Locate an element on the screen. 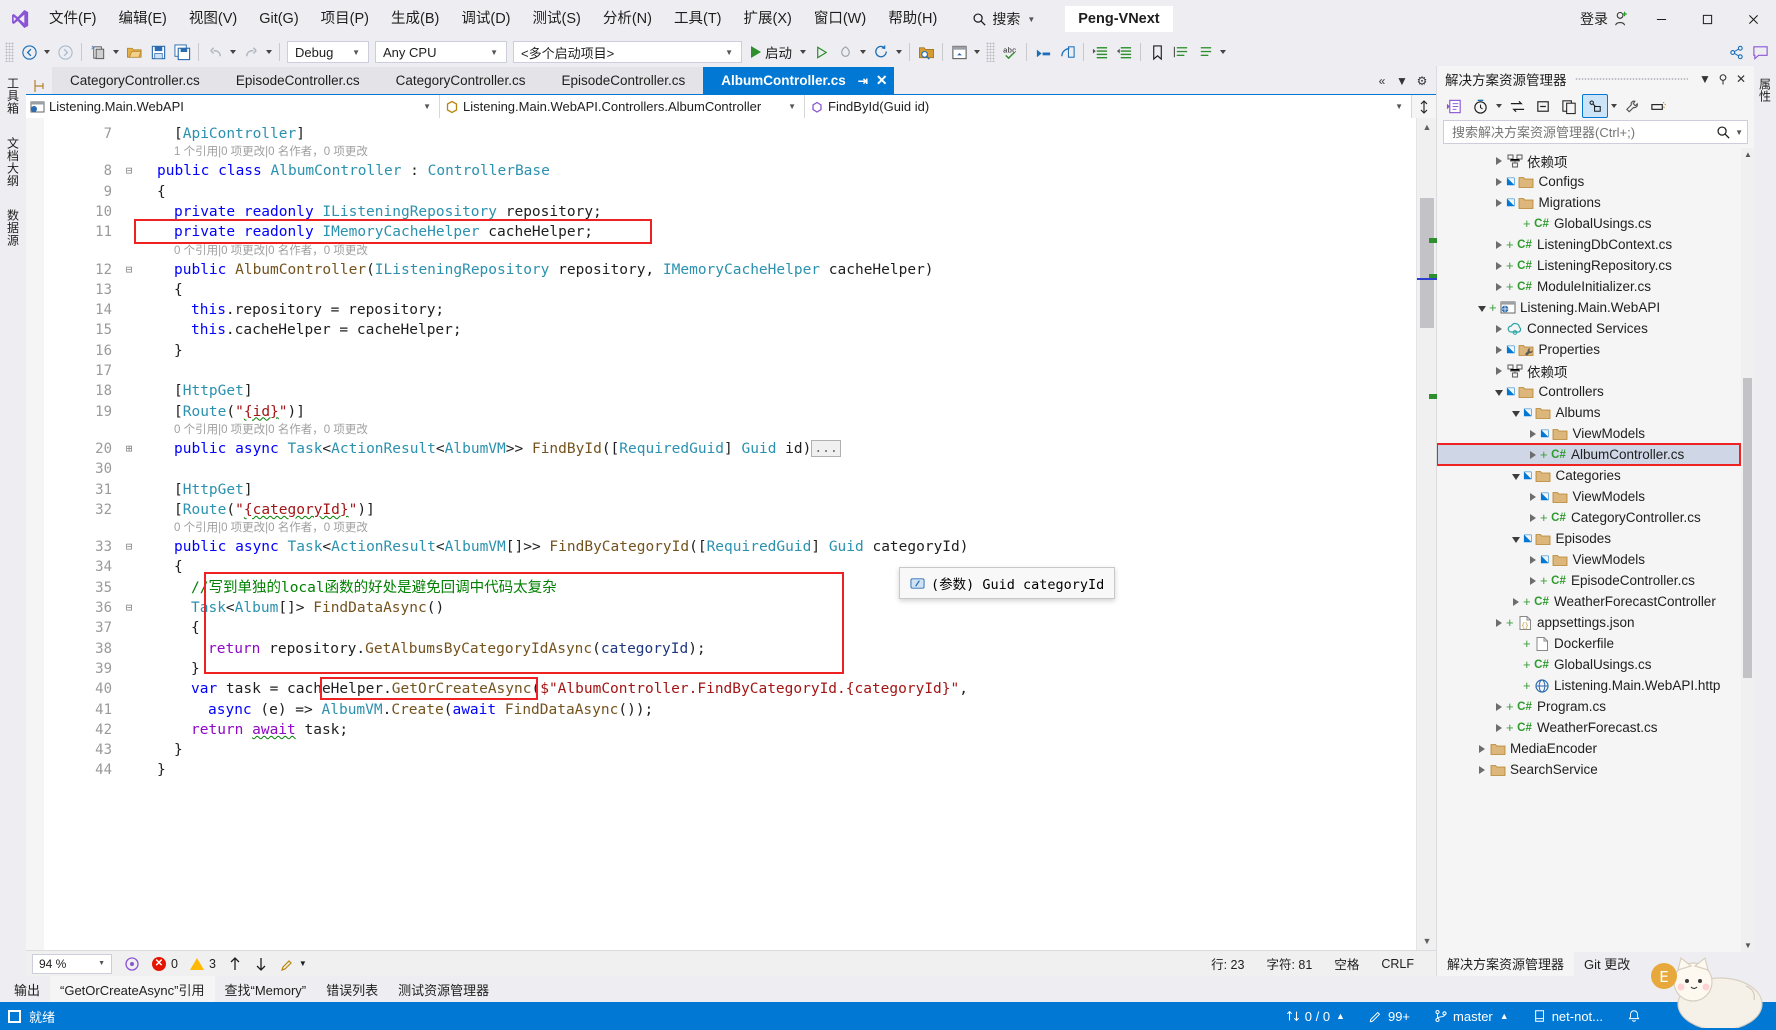  new-project-chevron-down-icon is located at coordinates (116, 52).